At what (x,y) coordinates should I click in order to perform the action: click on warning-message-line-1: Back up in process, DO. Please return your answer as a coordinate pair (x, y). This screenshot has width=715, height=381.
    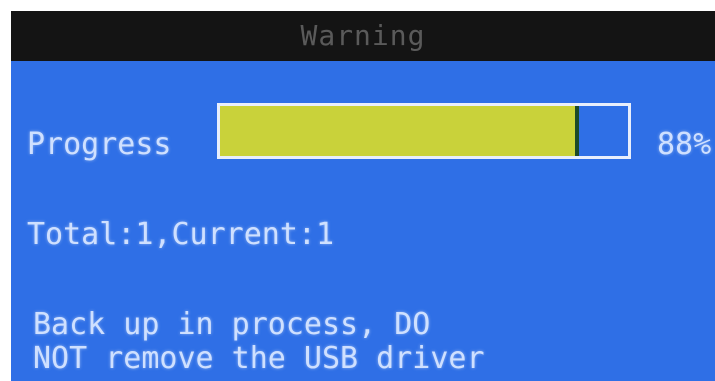
    Looking at the image, I should click on (232, 324).